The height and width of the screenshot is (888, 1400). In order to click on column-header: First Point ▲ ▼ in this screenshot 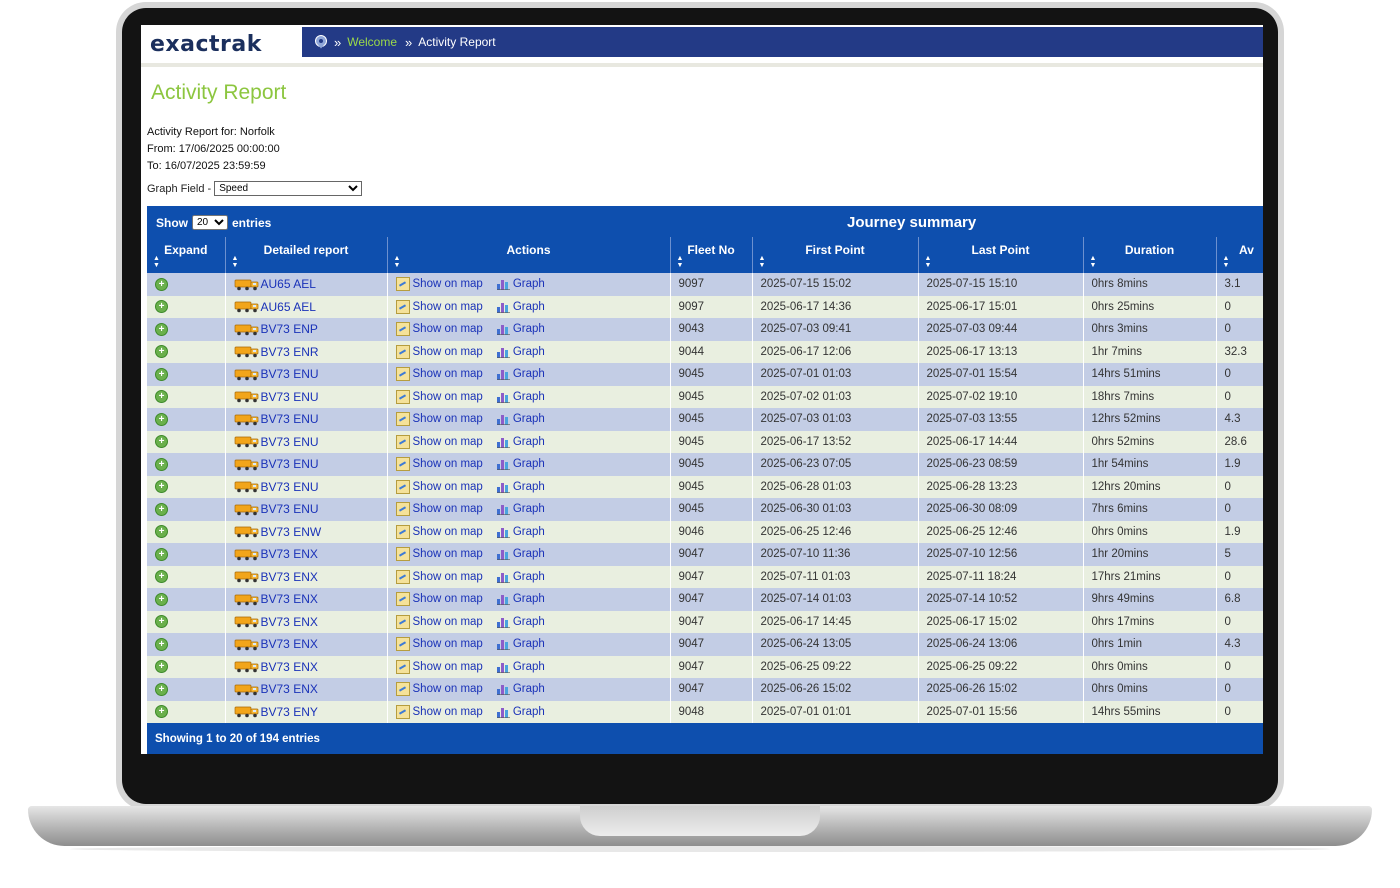, I will do `click(835, 255)`.